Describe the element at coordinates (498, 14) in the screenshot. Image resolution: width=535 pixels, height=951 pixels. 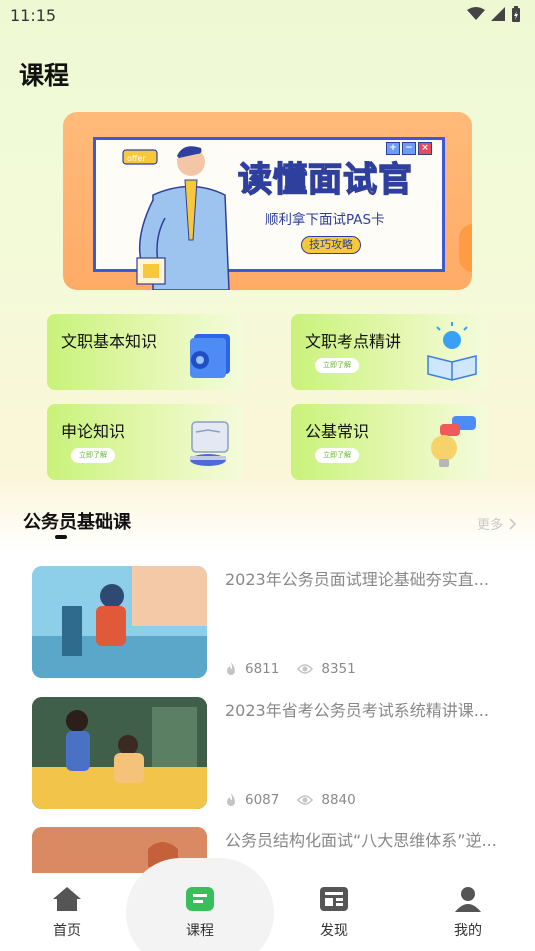
I see `signal-icon` at that location.